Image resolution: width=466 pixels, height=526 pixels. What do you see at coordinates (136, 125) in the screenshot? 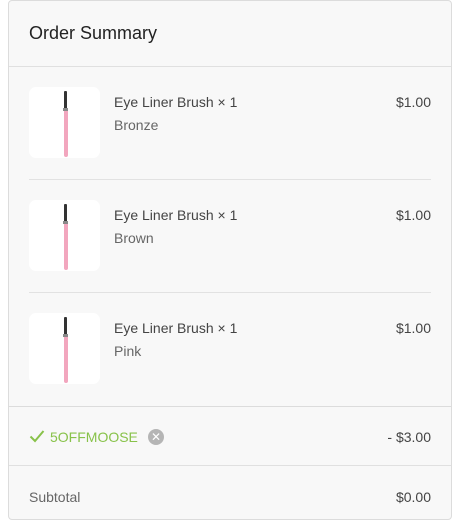
I see `item-variant: Bronze` at bounding box center [136, 125].